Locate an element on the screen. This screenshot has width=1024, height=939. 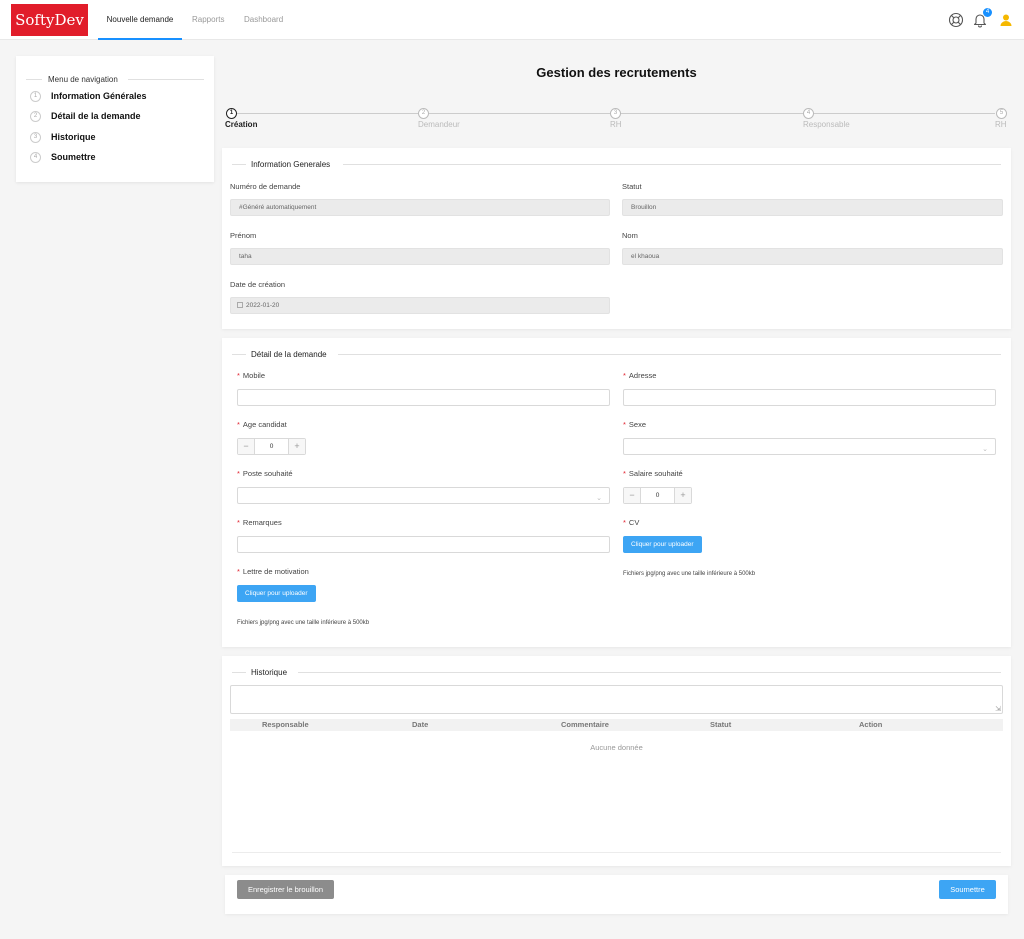
section-legend: Historique is located at coordinates (269, 672).